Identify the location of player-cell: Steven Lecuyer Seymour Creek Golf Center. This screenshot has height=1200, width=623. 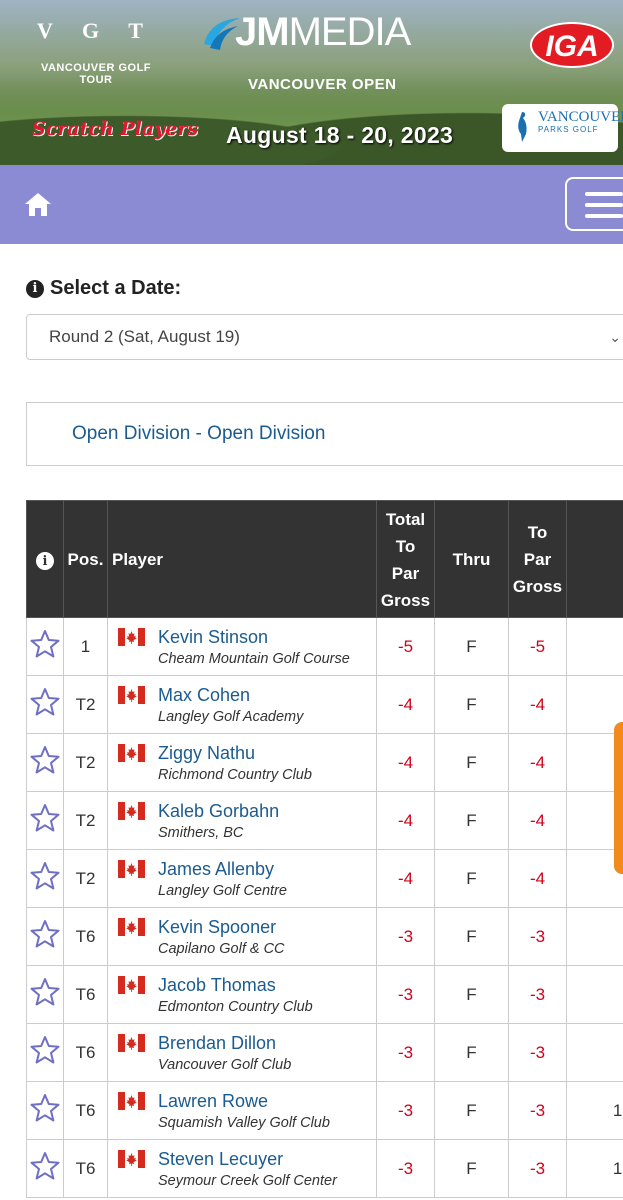
(242, 1168).